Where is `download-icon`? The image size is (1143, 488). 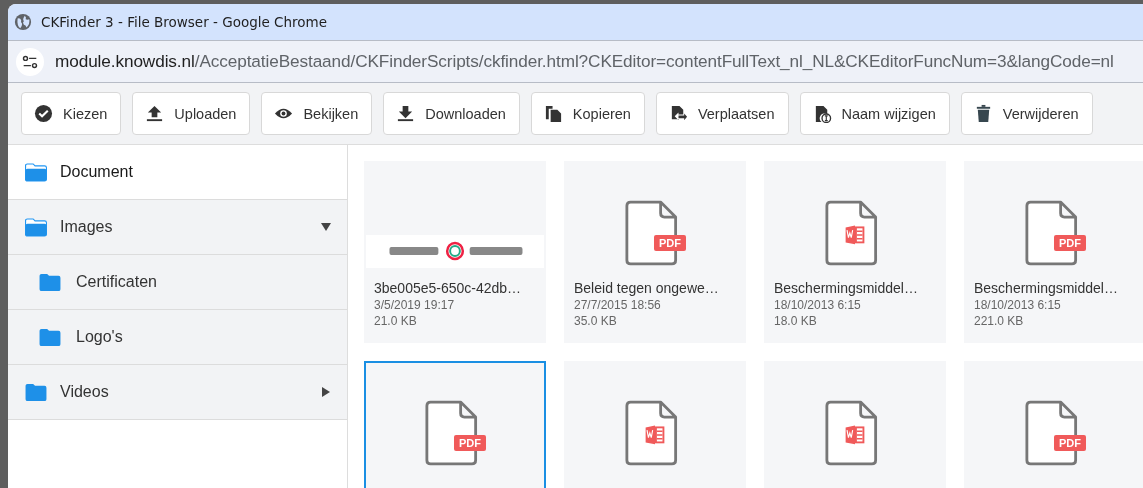 download-icon is located at coordinates (406, 113).